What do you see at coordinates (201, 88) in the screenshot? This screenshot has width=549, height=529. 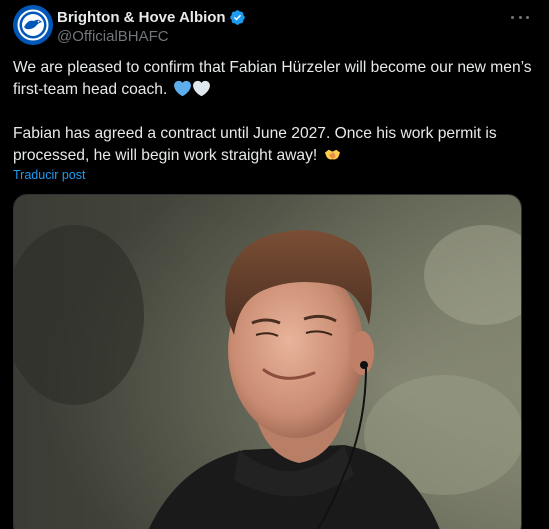 I see `white-heart-icon` at bounding box center [201, 88].